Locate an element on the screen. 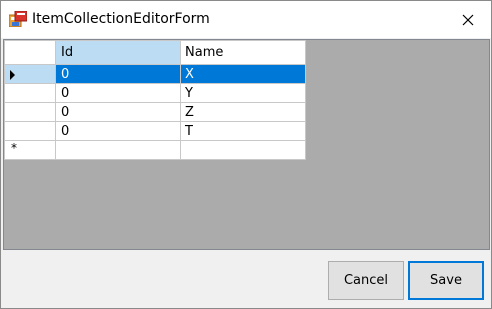 The height and width of the screenshot is (309, 492). table-row: 0 Y is located at coordinates (155, 93).